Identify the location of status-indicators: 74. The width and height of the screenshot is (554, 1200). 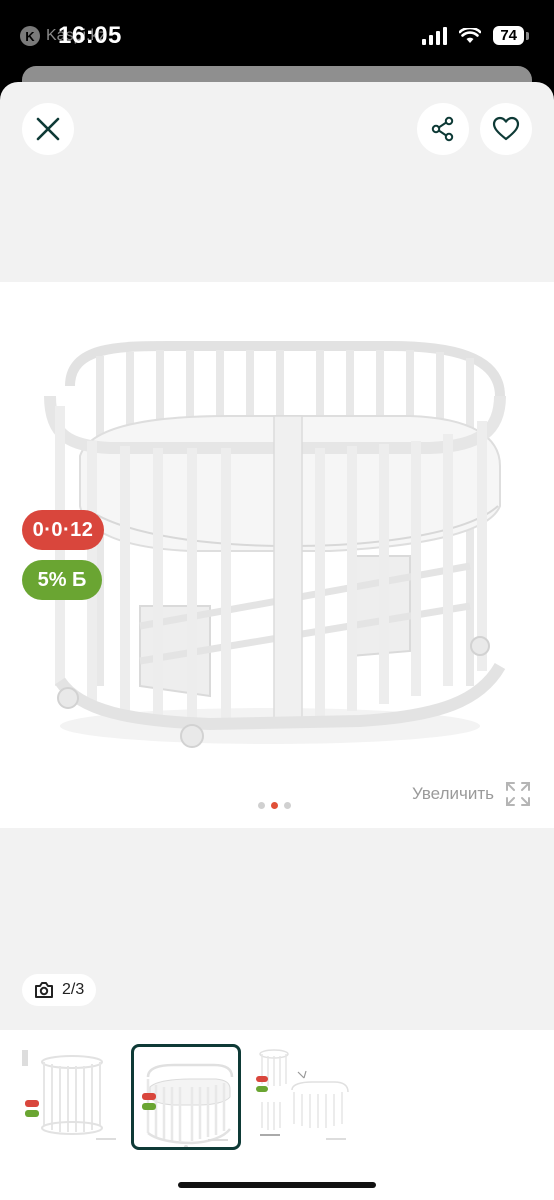
(475, 35).